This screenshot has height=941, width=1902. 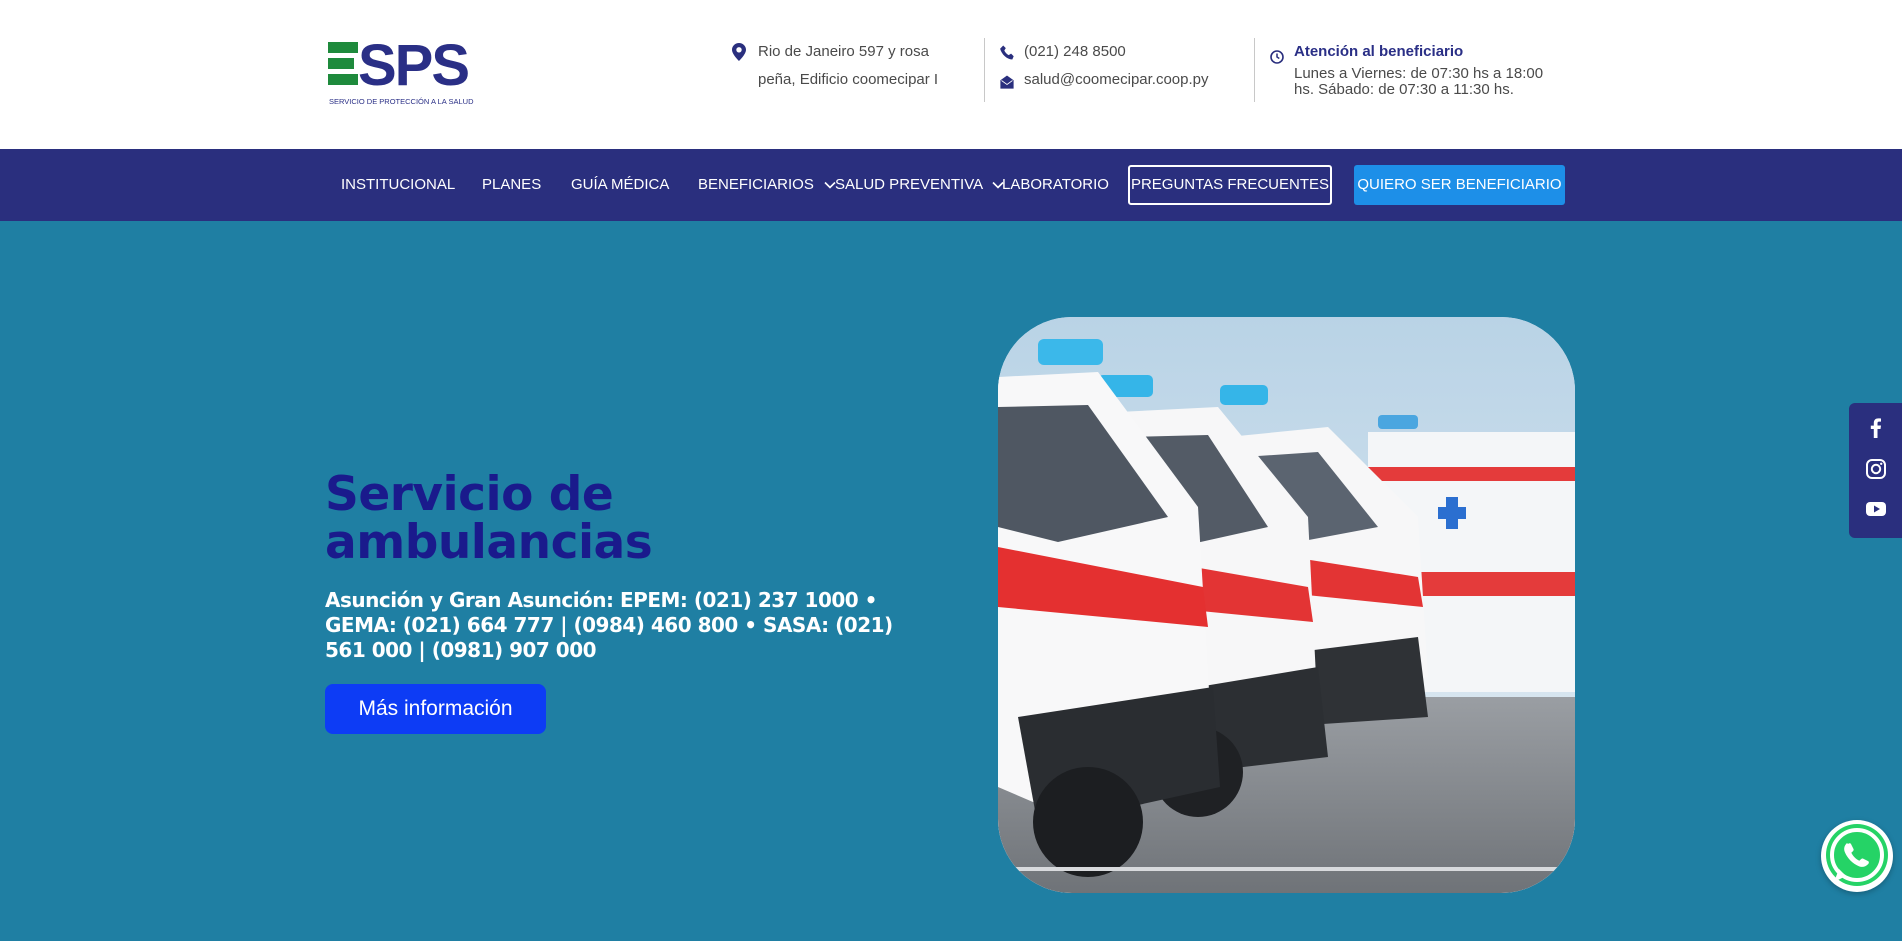 I want to click on mail-icon, so click(x=1007, y=85).